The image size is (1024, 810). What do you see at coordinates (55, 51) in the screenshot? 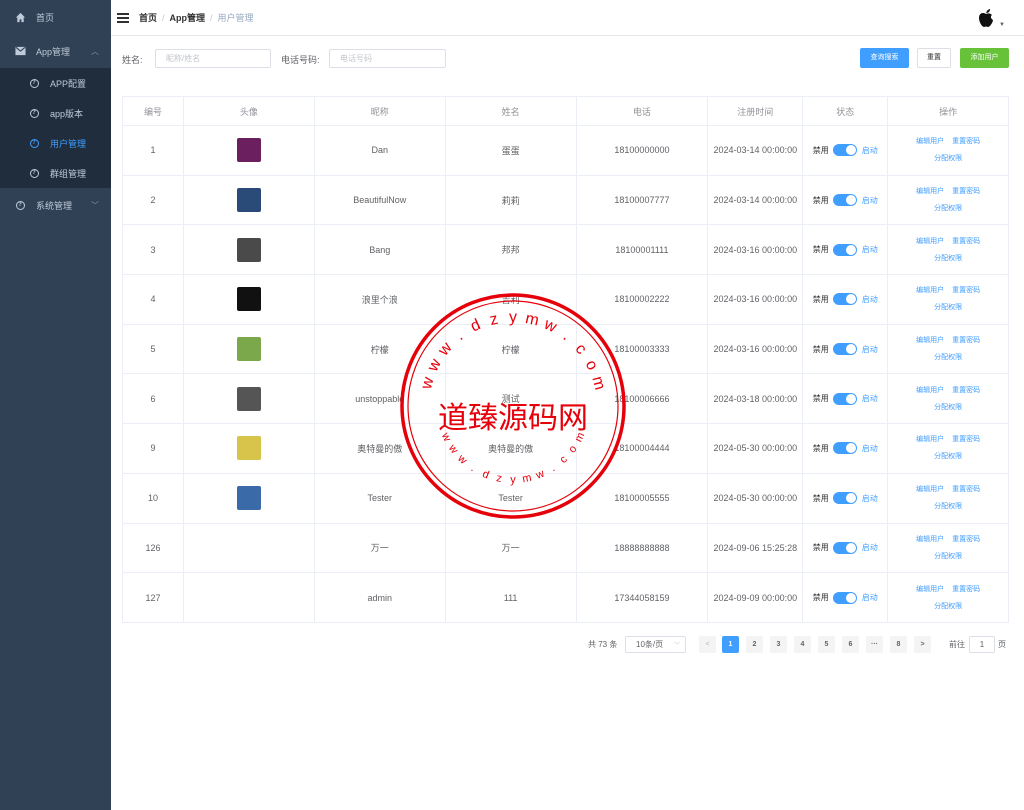
I see `sidebar-item-app-management: App管理 ︿` at bounding box center [55, 51].